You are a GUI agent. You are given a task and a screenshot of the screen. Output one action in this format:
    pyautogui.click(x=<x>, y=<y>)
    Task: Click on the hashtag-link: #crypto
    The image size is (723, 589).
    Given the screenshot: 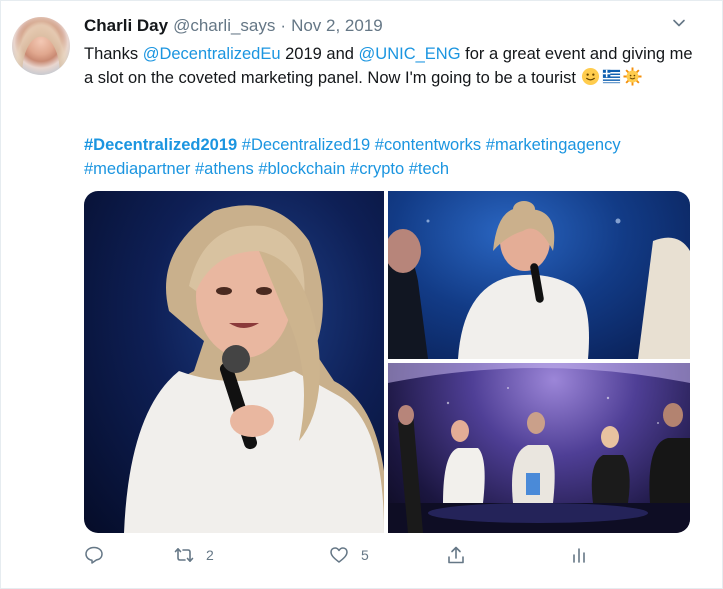 What is the action you would take?
    pyautogui.click(x=377, y=169)
    